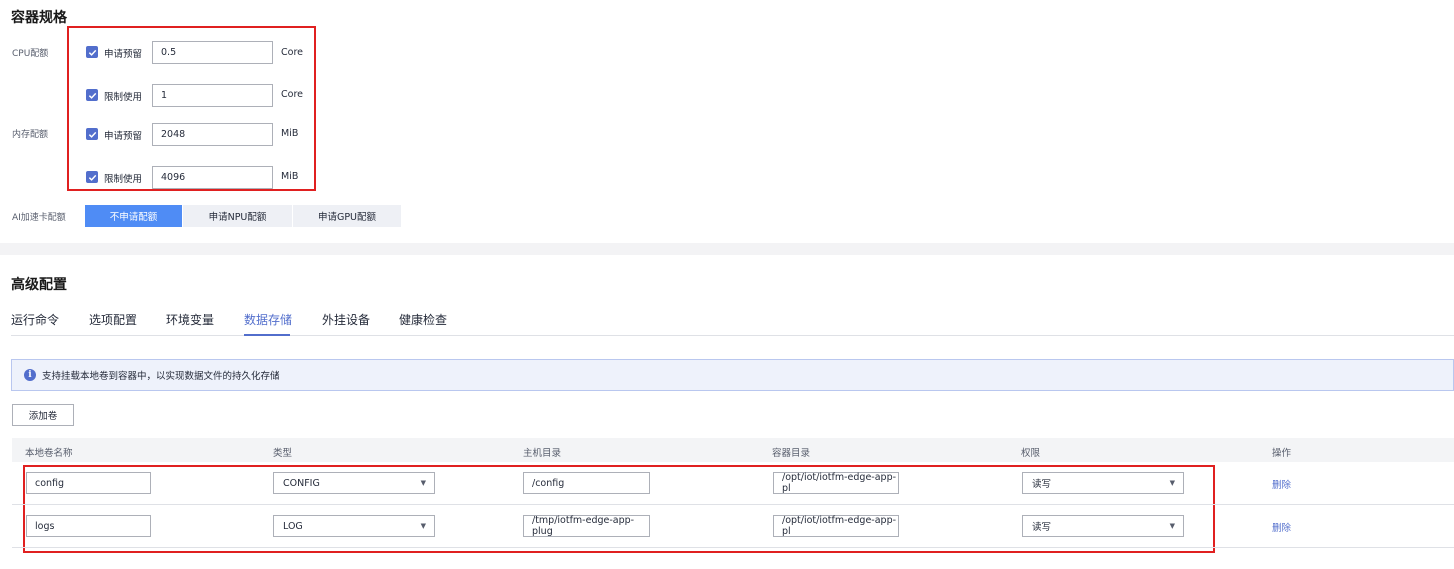  Describe the element at coordinates (293, 526) in the screenshot. I see `volume-type-value: LOG` at that location.